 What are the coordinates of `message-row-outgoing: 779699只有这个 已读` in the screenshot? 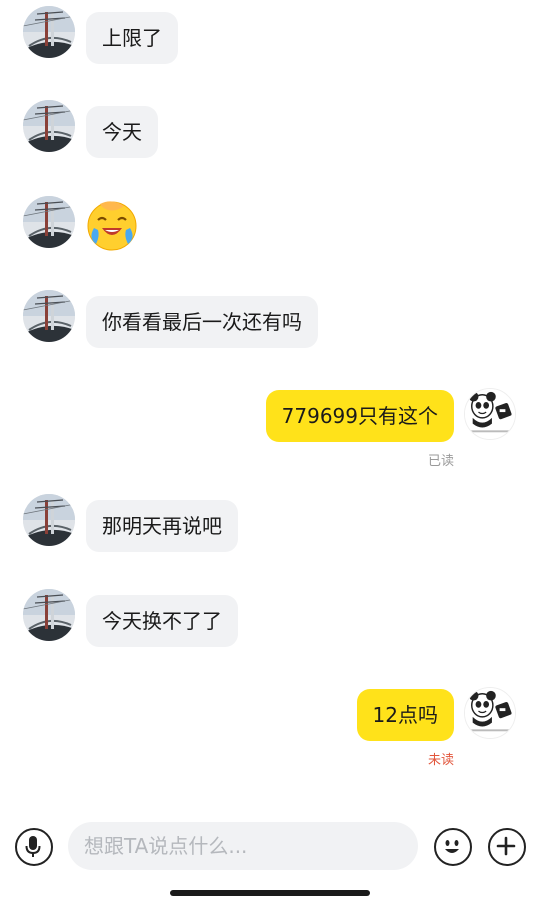 It's located at (270, 429).